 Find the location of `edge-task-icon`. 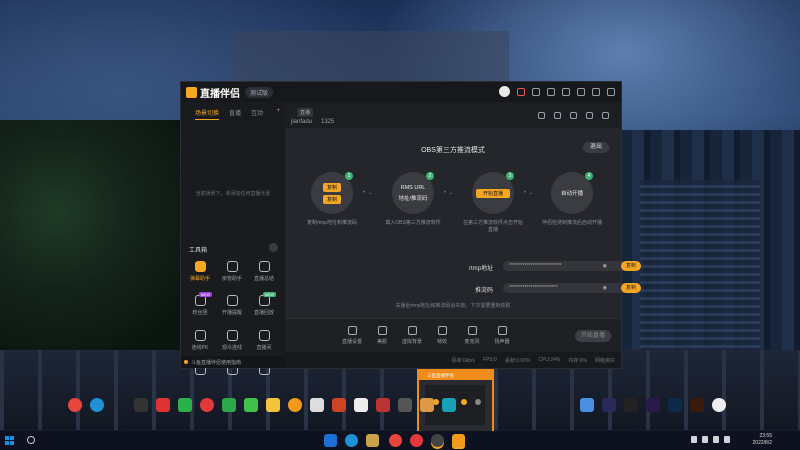

edge-task-icon is located at coordinates (351, 440).